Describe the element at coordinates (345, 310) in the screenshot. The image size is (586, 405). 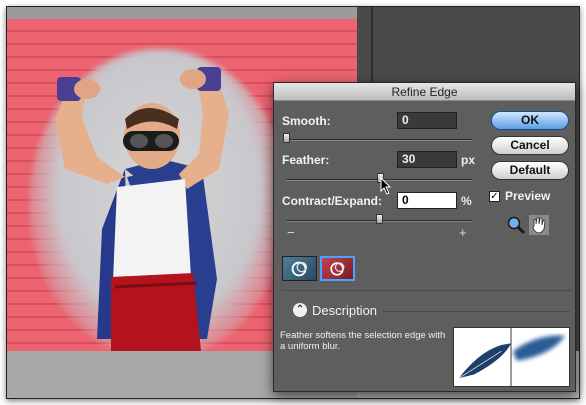
I see `description-heading: Description` at that location.